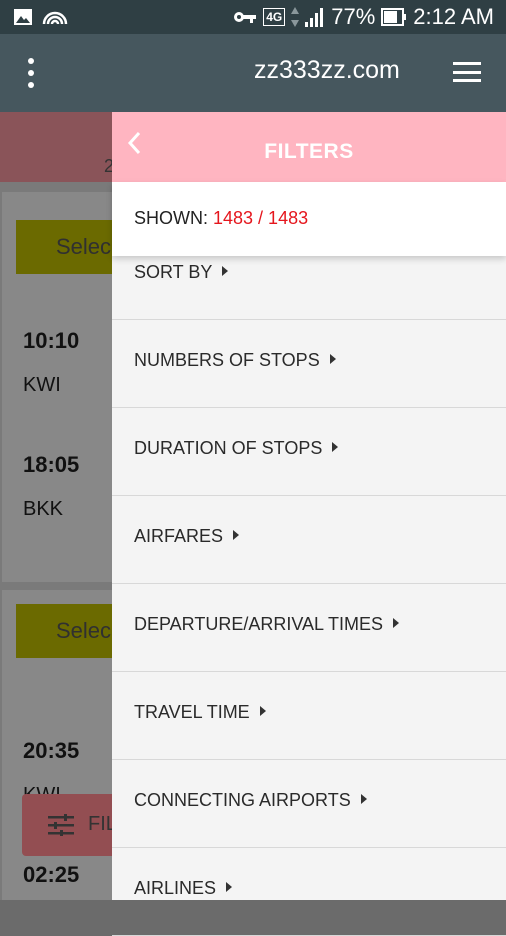 The image size is (506, 936). Describe the element at coordinates (259, 624) in the screenshot. I see `filter-item-label: DEPARTURE/ARRIVAL TIMES` at that location.